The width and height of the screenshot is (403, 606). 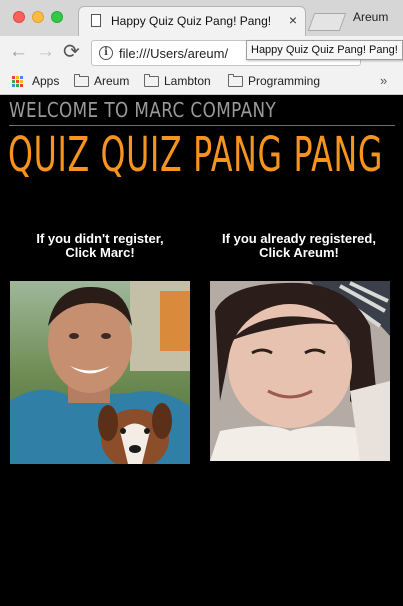 I want to click on divider, so click(x=202, y=125).